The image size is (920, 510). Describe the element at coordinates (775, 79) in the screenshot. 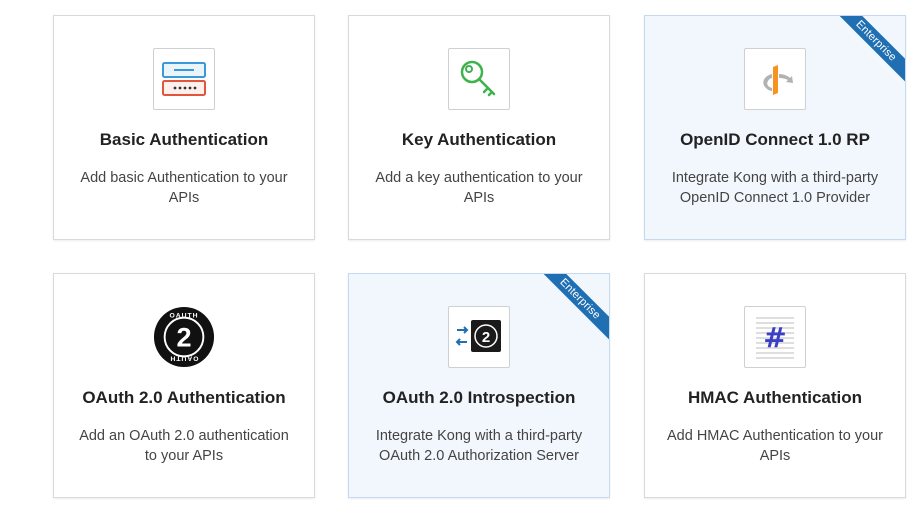

I see `openid-icon` at that location.